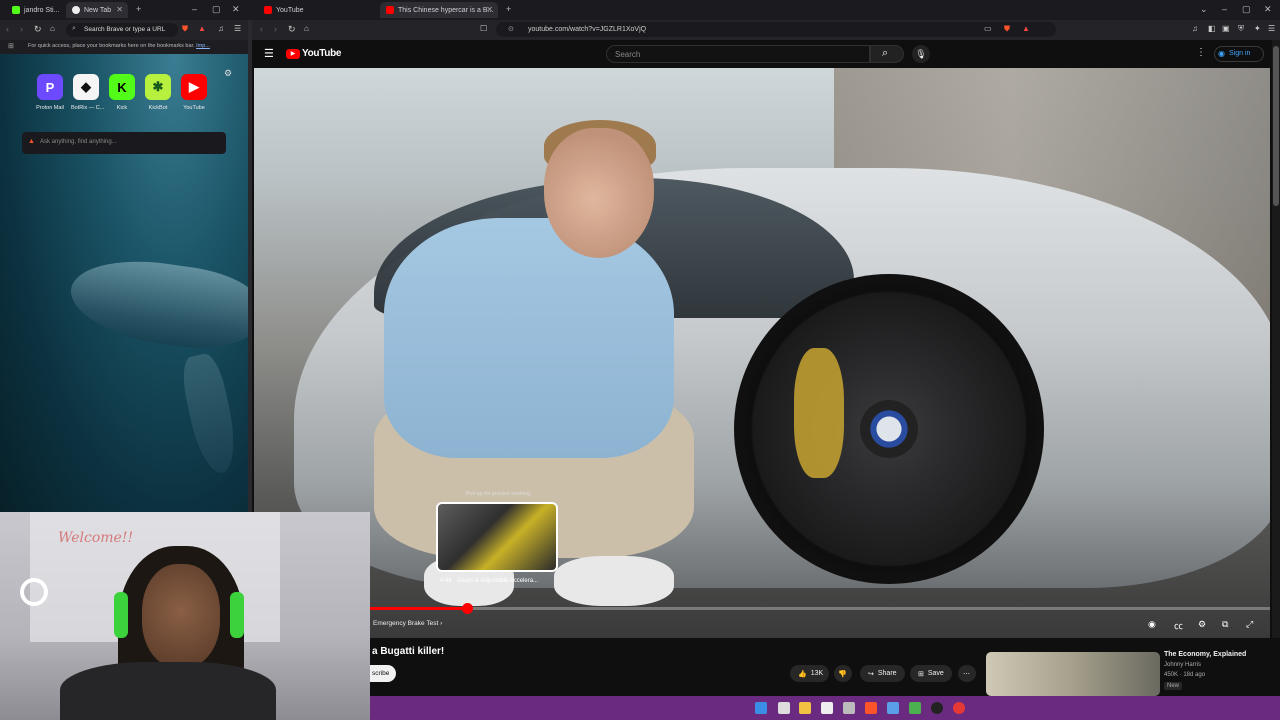  I want to click on fullscreen-icon: ⤢, so click(1249, 624).